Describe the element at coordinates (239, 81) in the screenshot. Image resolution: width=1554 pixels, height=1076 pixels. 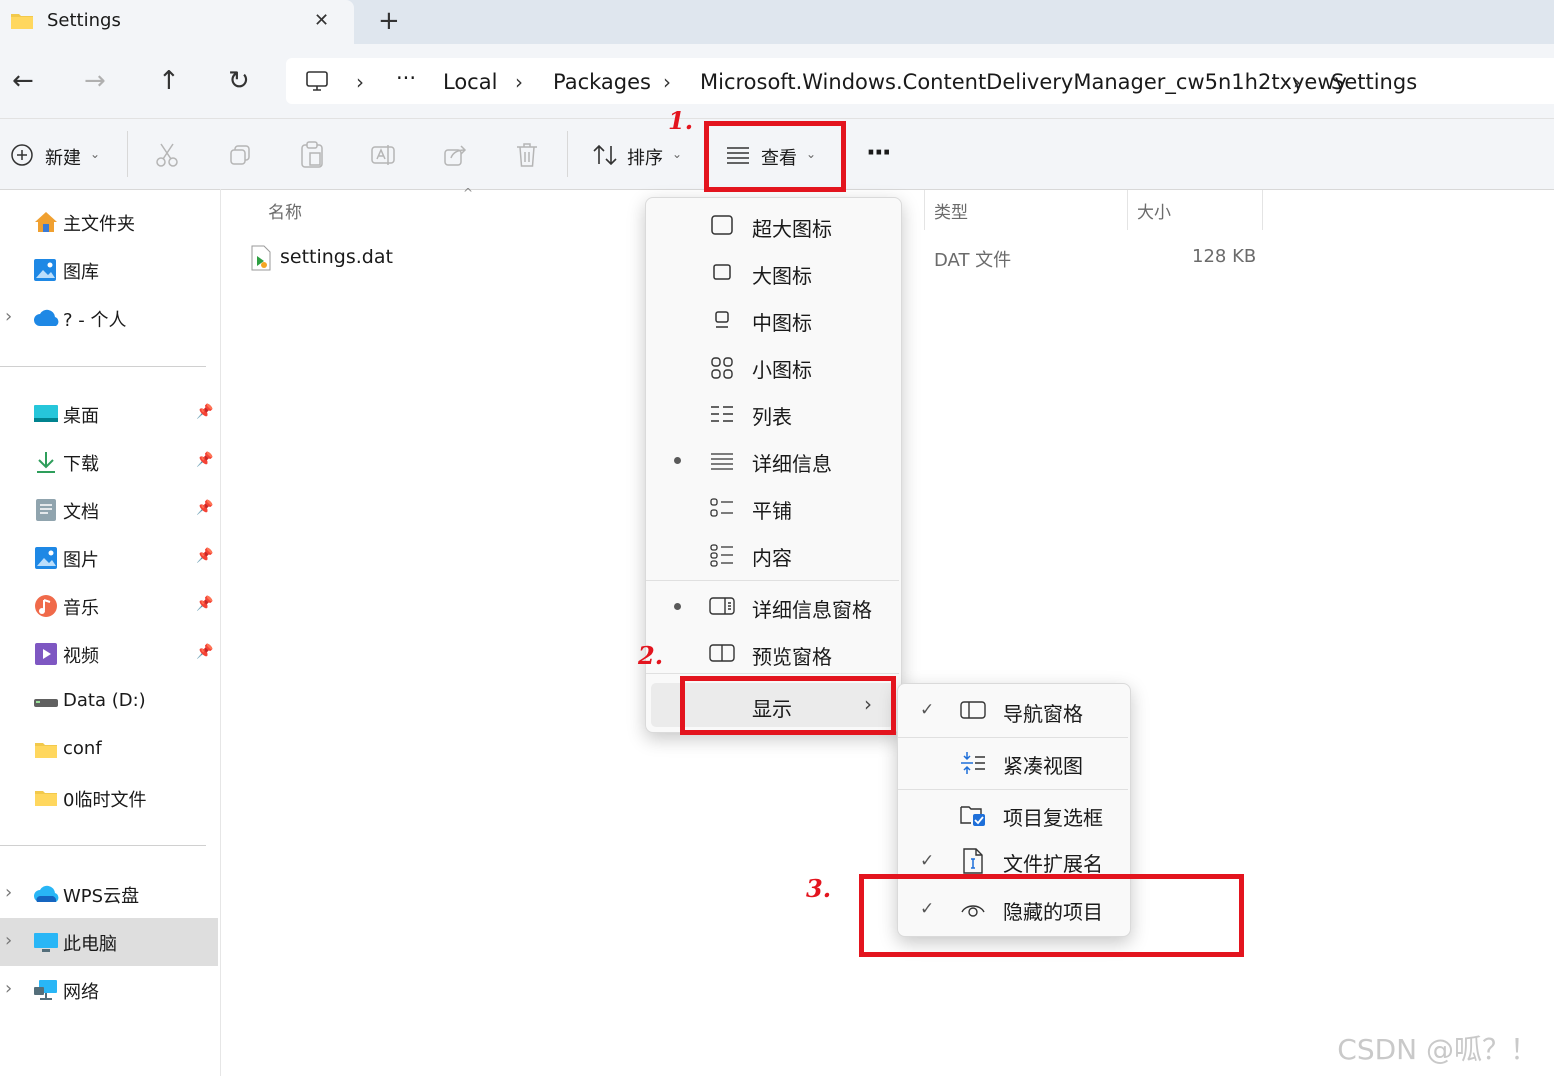
I see `refresh-button: ↻` at that location.